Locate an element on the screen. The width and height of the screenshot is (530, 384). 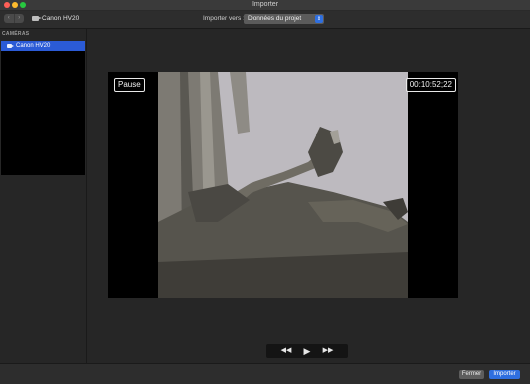
rewind-button: ◀◀ is located at coordinates (286, 351).